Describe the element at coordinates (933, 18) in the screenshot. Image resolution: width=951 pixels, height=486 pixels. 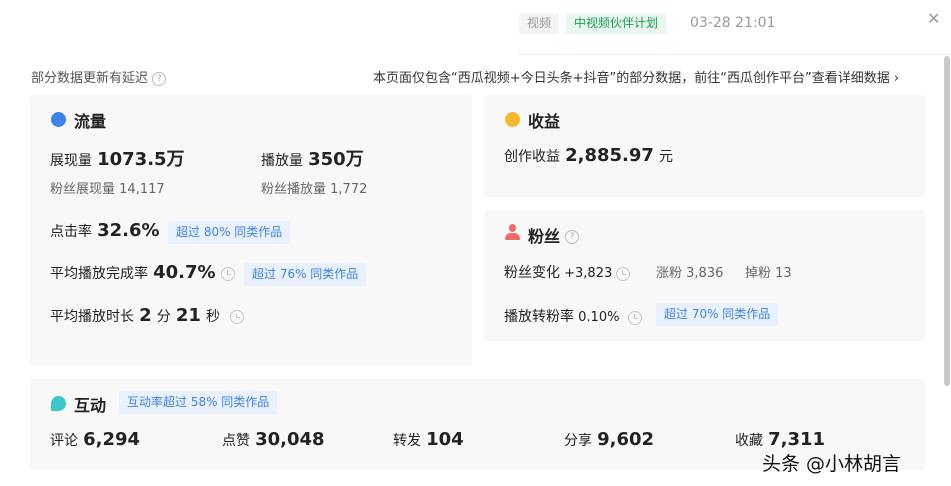
I see `close-button: ✕` at that location.